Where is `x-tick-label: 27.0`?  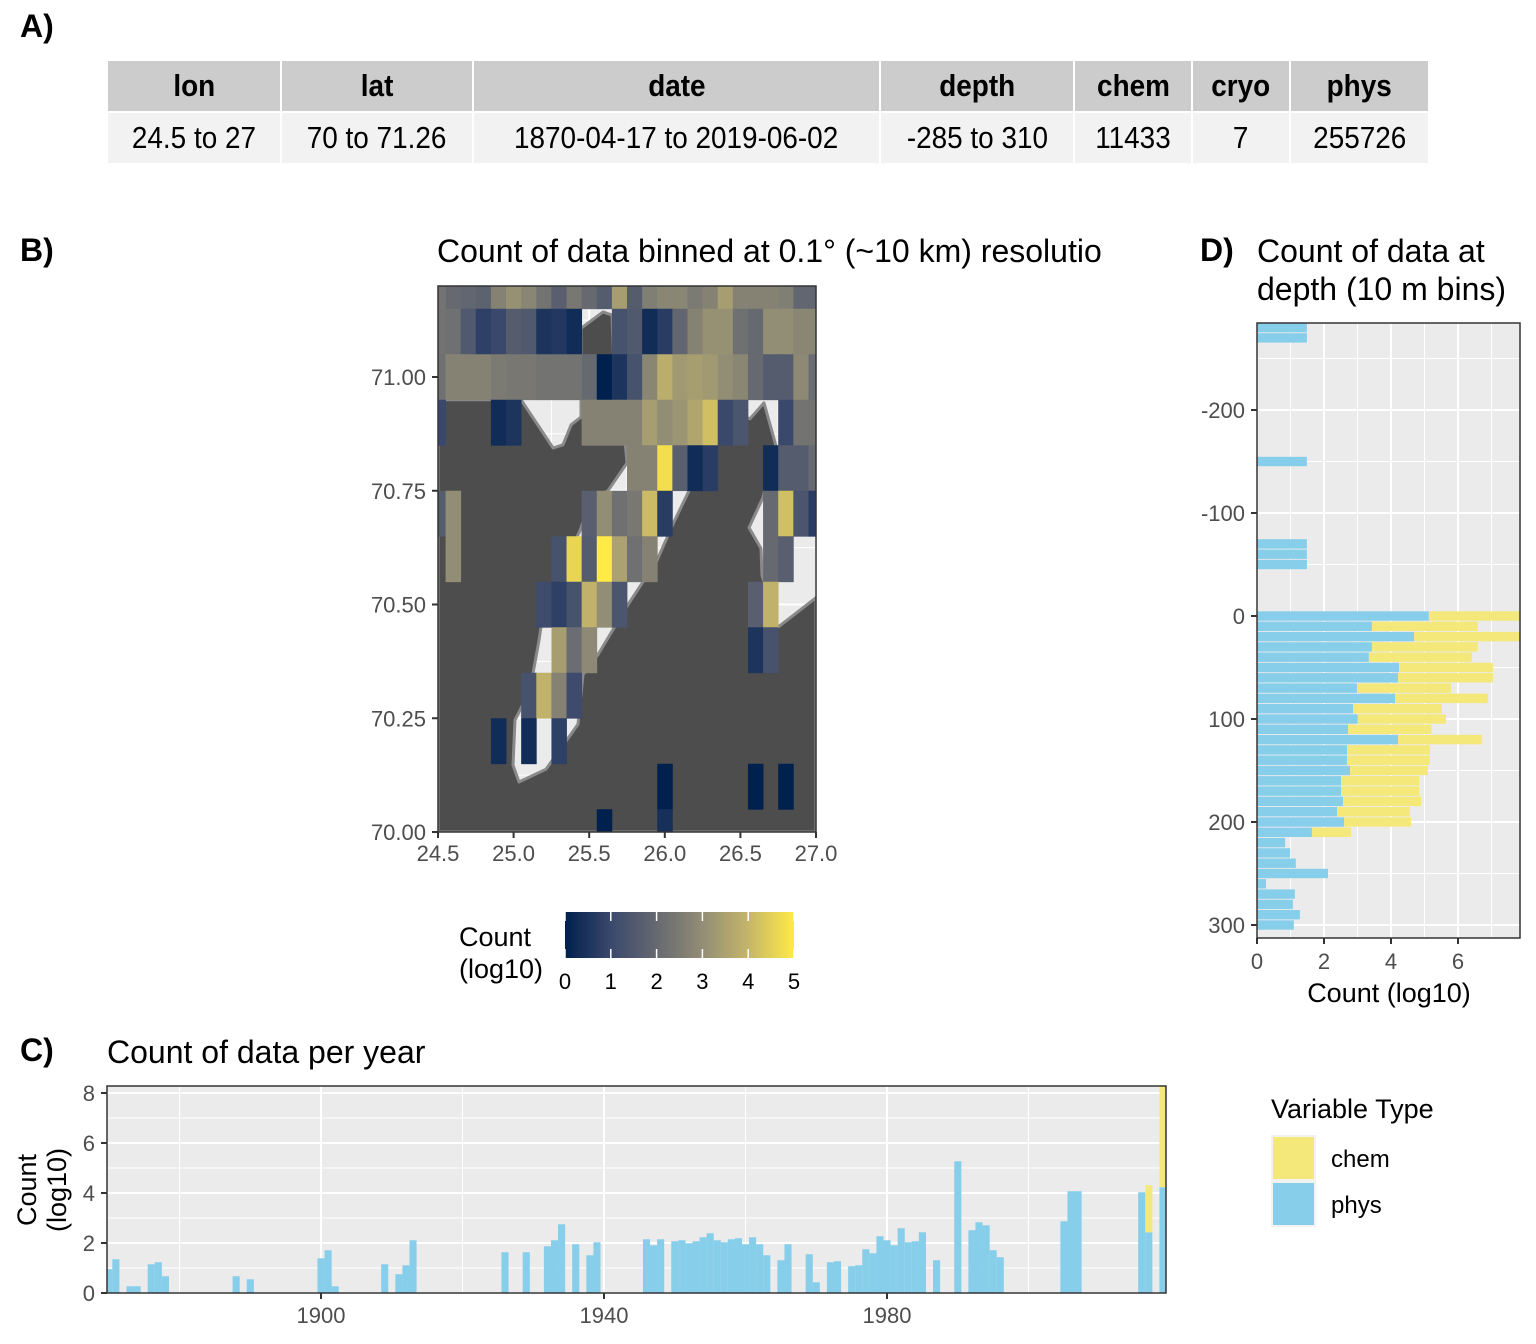 x-tick-label: 27.0 is located at coordinates (816, 853).